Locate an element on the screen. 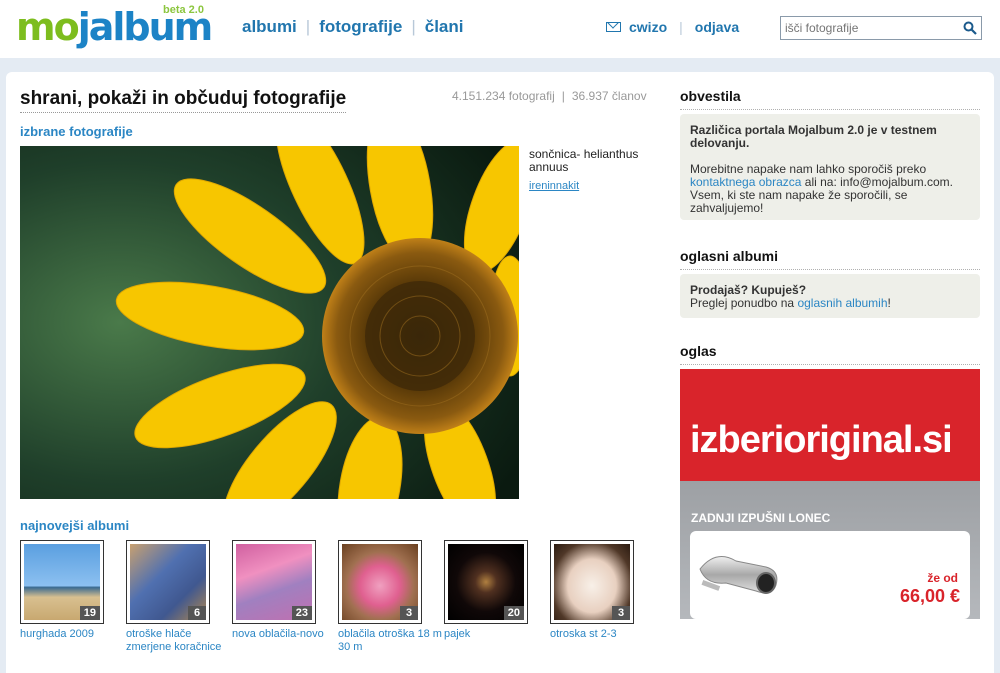 This screenshot has height=673, width=1000. album-item: 20 pajek is located at coordinates (497, 597).